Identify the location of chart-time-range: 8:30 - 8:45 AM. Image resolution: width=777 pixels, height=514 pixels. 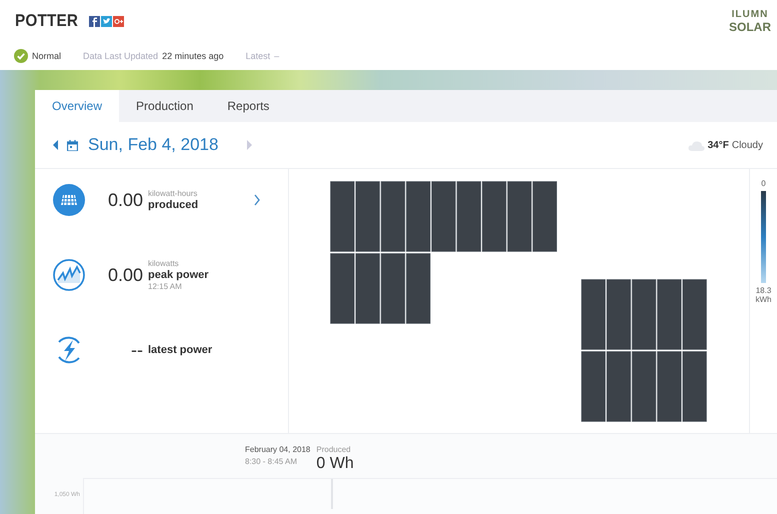
(271, 462).